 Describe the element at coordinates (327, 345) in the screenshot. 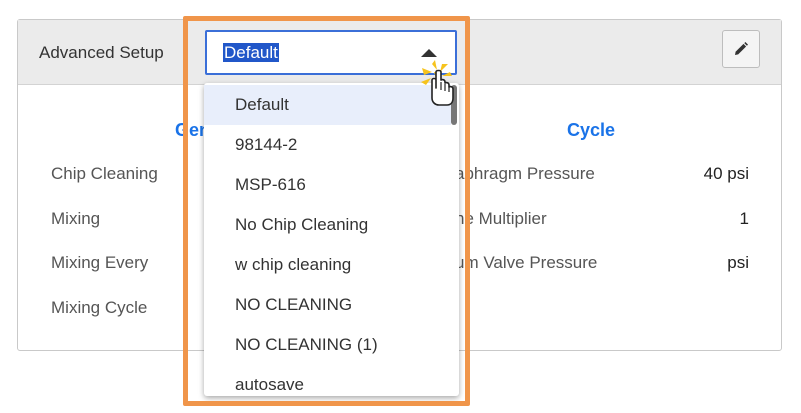

I see `dropdown-option: NO CLEANING (1)` at that location.